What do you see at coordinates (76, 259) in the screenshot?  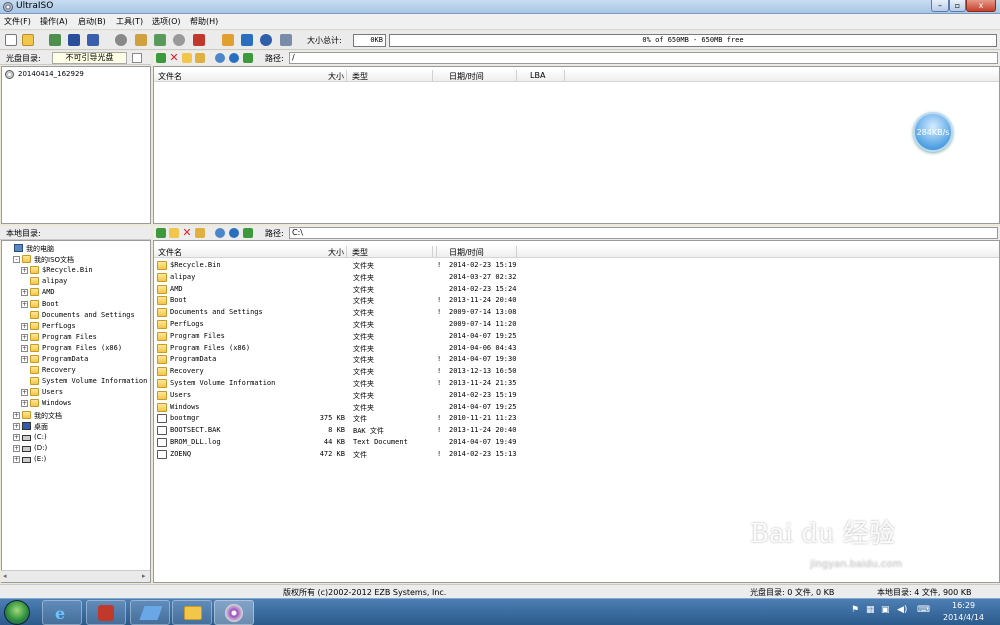 I see `tree-item: - 我的ISO文档` at bounding box center [76, 259].